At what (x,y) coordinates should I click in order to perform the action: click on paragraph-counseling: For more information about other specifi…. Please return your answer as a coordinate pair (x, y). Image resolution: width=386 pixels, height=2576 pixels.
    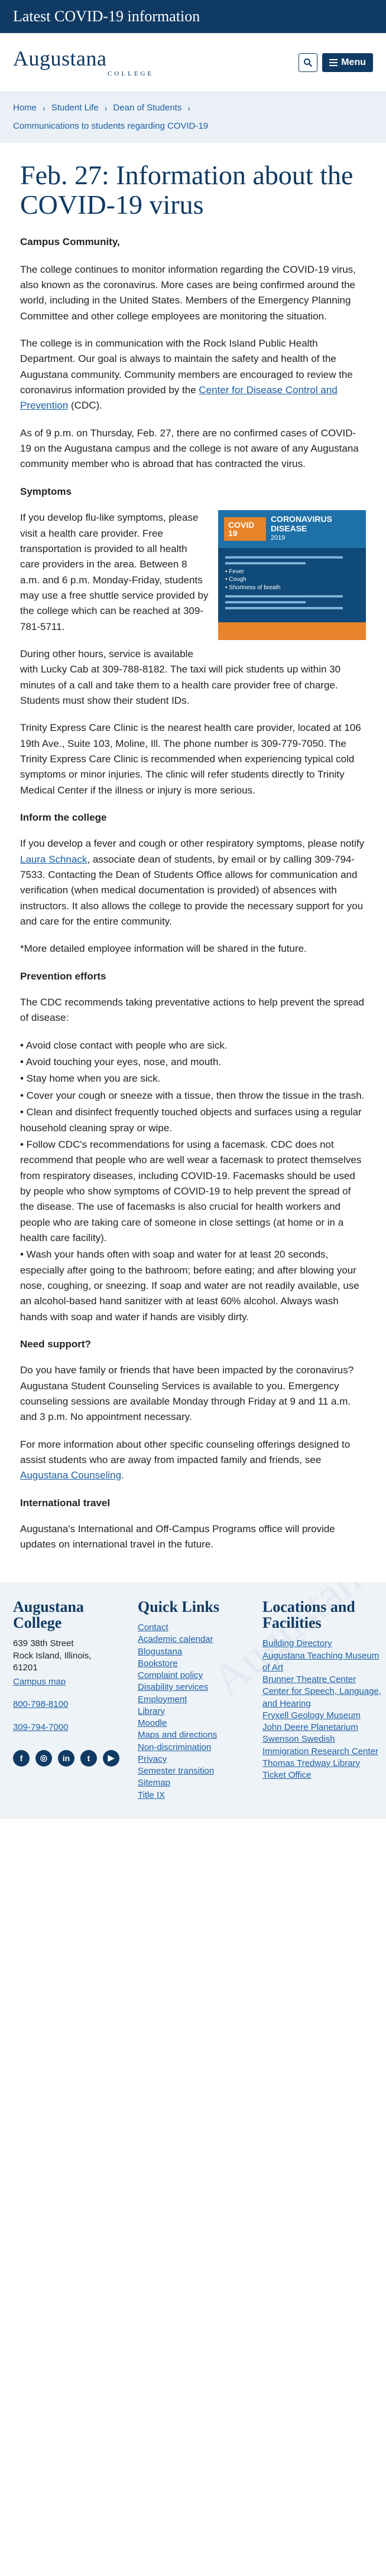
    Looking at the image, I should click on (193, 1460).